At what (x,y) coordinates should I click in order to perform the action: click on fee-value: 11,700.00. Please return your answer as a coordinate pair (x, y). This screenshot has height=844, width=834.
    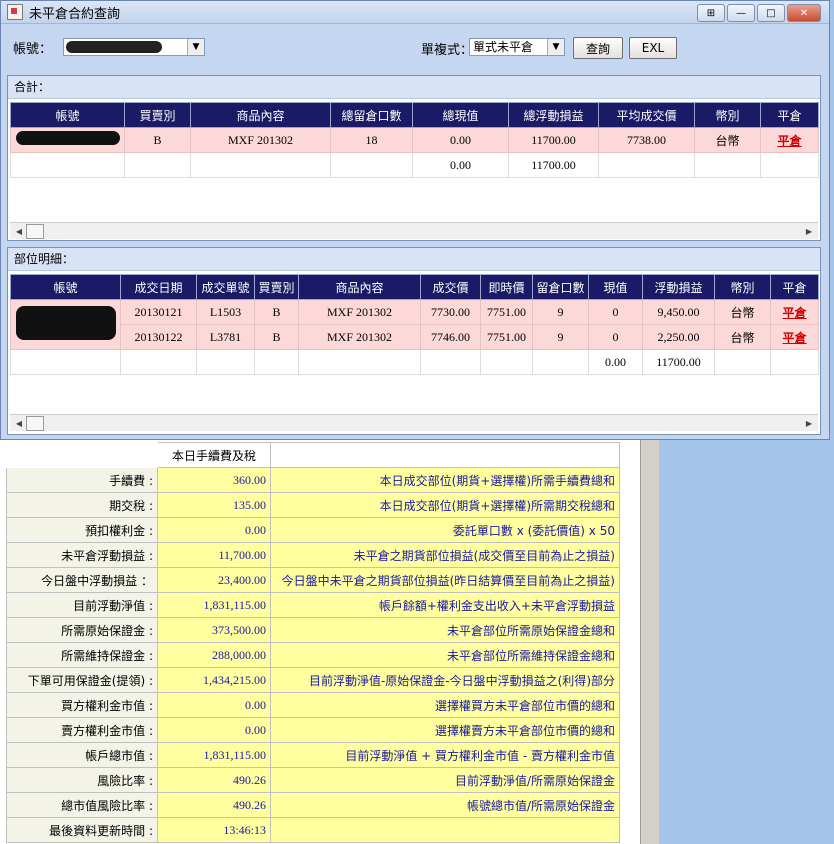
    Looking at the image, I should click on (214, 555).